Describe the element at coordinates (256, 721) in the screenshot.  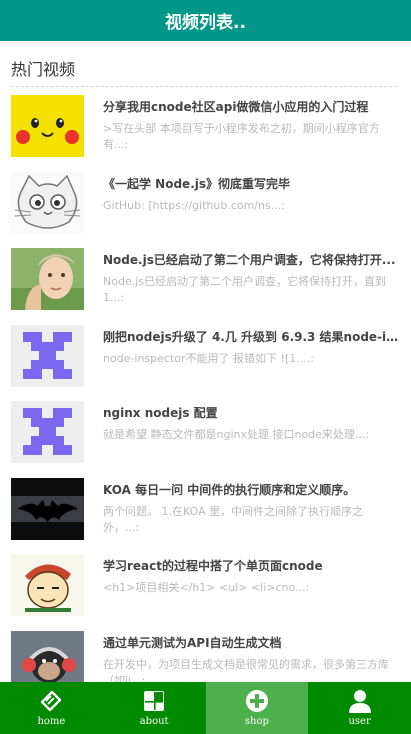
I see `tab-label: shop` at that location.